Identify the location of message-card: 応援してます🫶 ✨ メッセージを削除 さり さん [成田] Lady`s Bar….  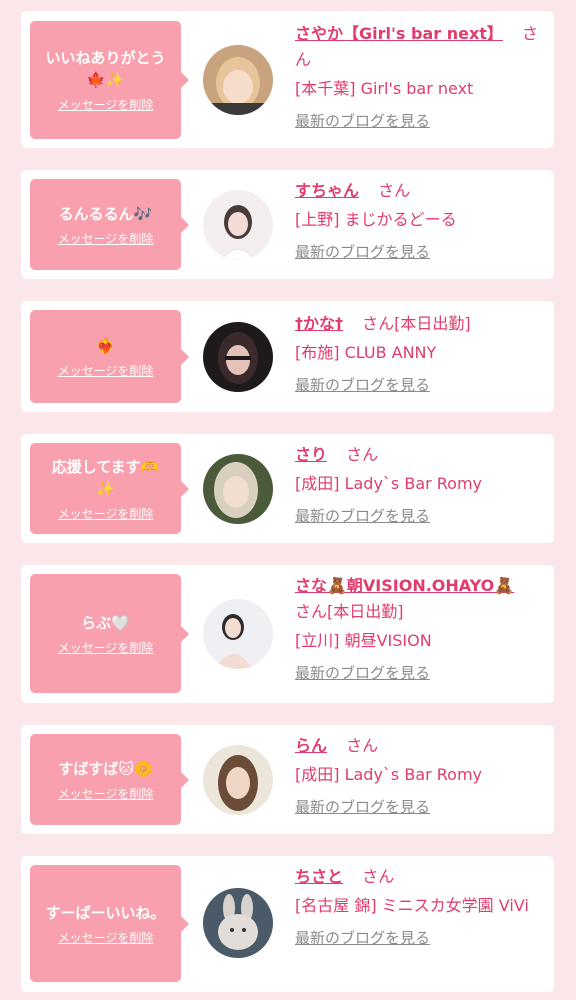
(287, 488).